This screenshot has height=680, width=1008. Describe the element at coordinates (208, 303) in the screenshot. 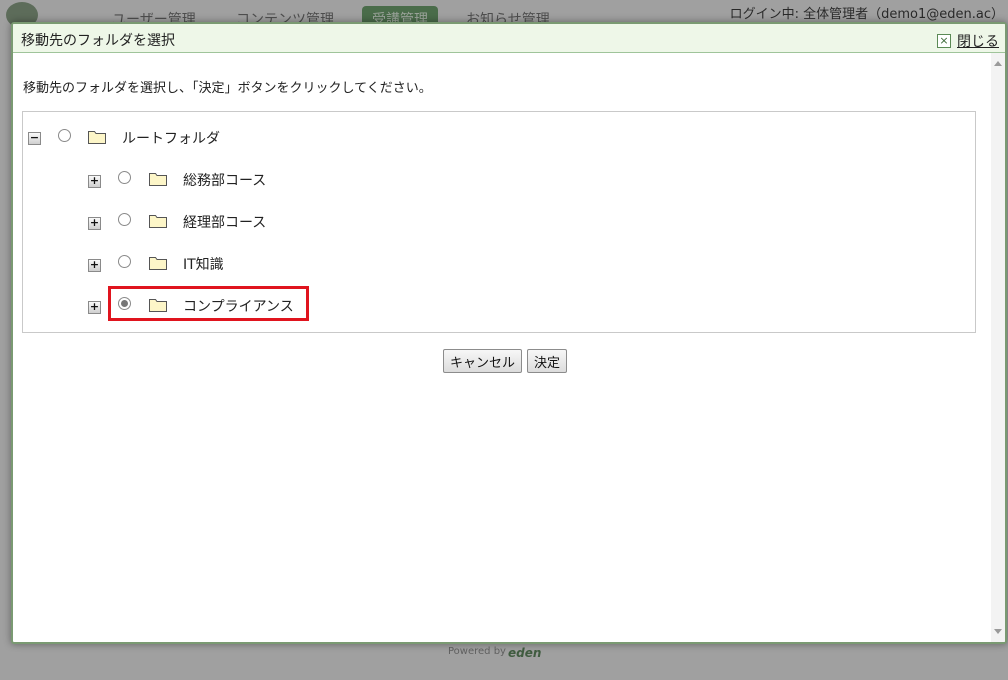

I see `selection-highlight` at that location.